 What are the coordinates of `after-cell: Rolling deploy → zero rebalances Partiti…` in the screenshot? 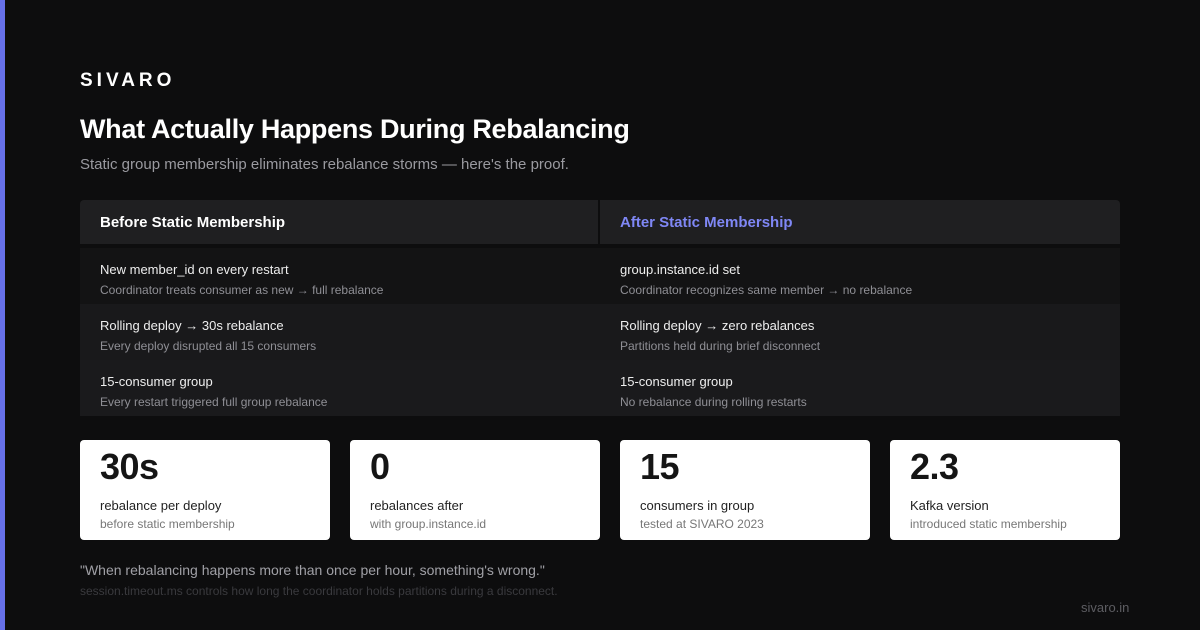 It's located at (860, 332).